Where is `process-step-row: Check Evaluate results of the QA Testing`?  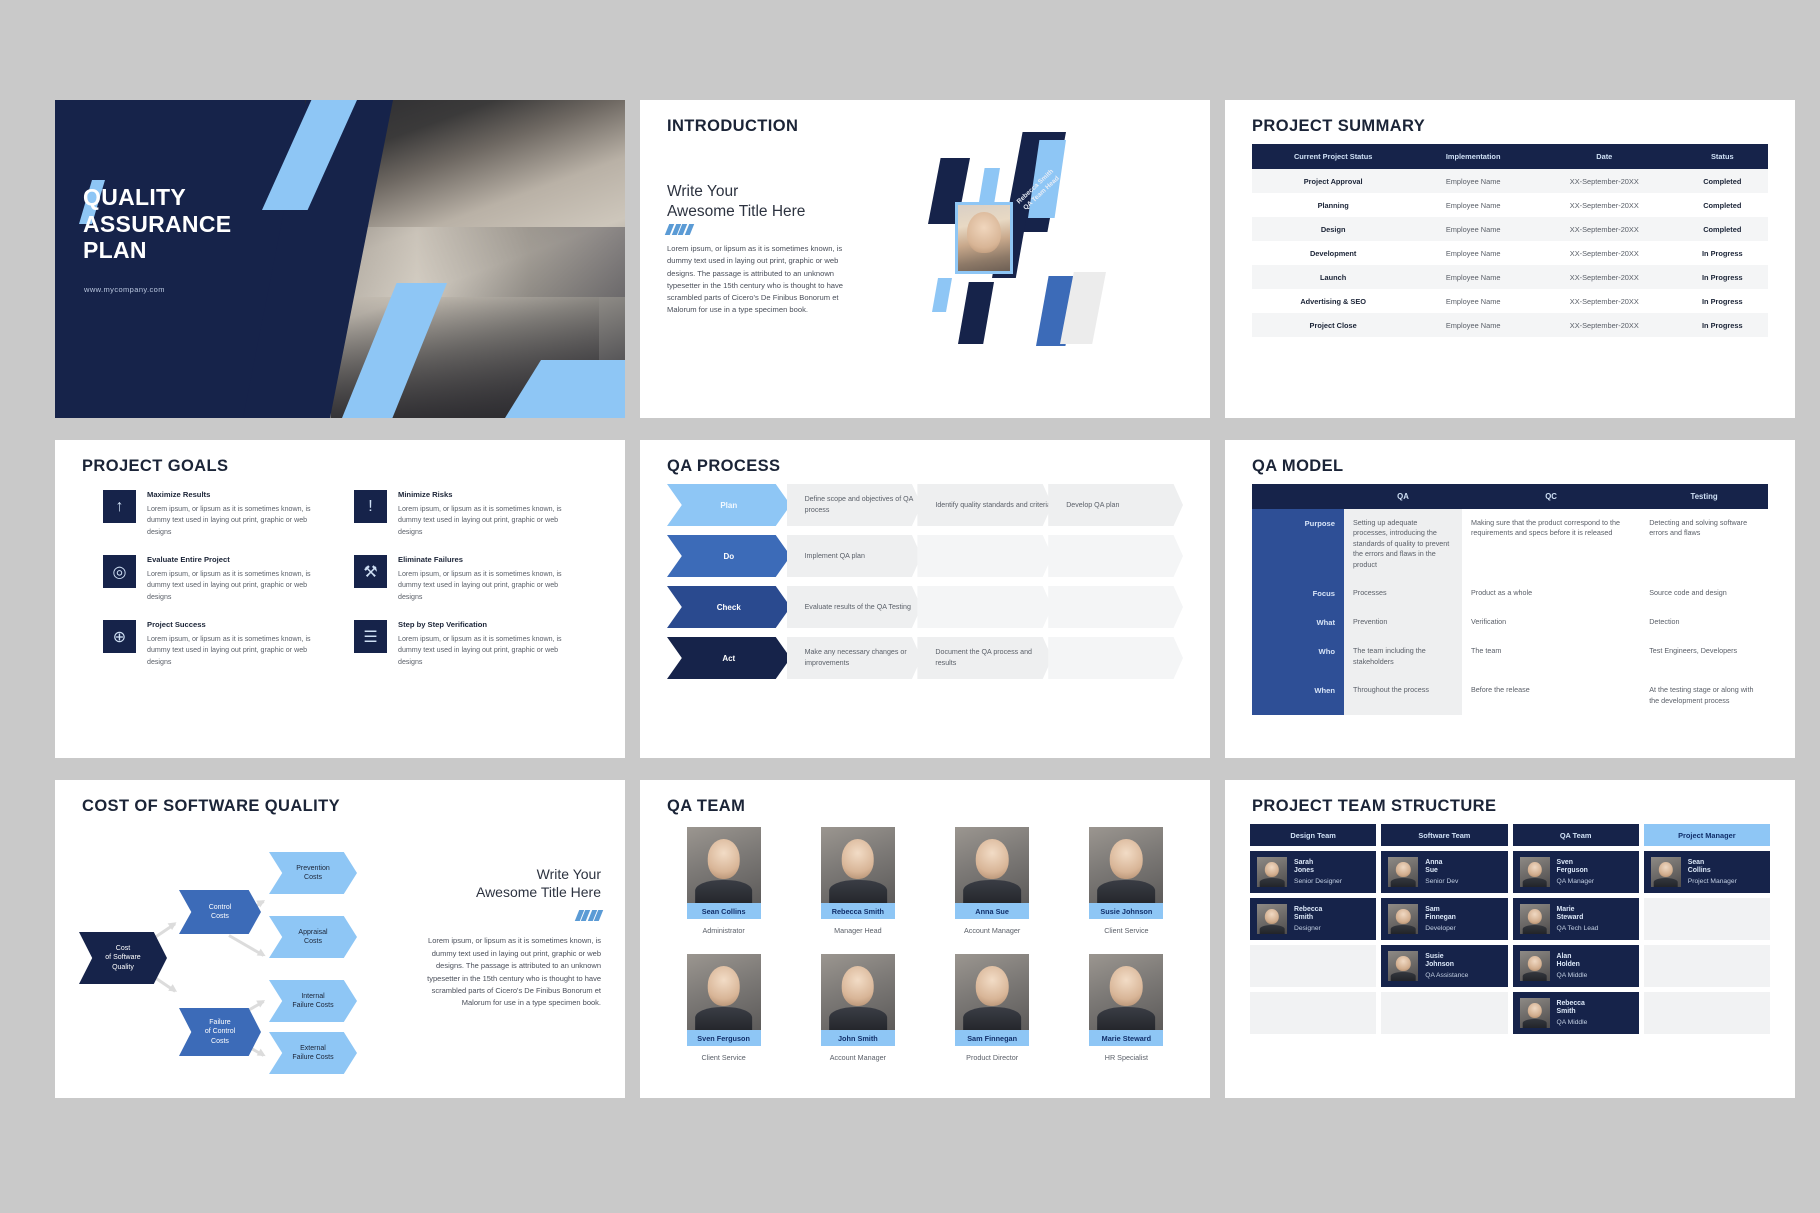 process-step-row: Check Evaluate results of the QA Testing is located at coordinates (925, 607).